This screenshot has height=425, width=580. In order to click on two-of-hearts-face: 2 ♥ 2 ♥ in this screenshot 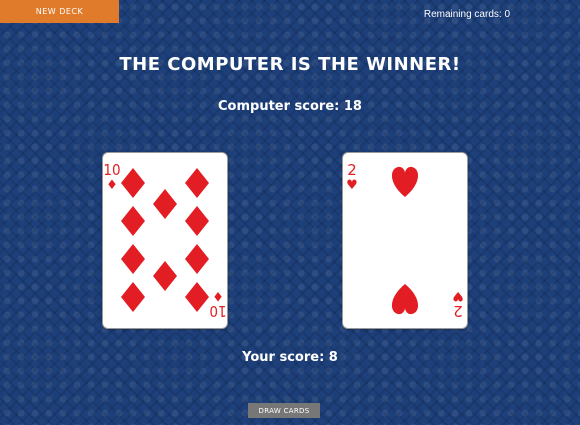, I will do `click(405, 240)`.